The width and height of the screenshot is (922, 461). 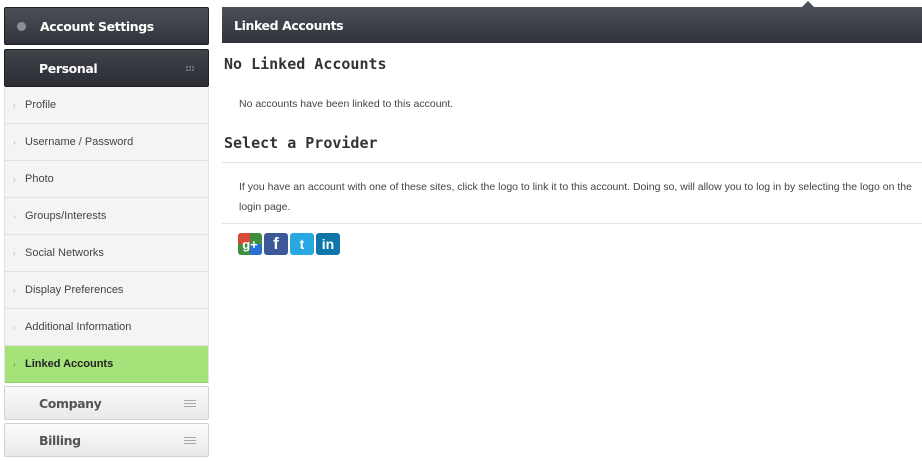 What do you see at coordinates (60, 440) in the screenshot?
I see `section-billing-label: Billing` at bounding box center [60, 440].